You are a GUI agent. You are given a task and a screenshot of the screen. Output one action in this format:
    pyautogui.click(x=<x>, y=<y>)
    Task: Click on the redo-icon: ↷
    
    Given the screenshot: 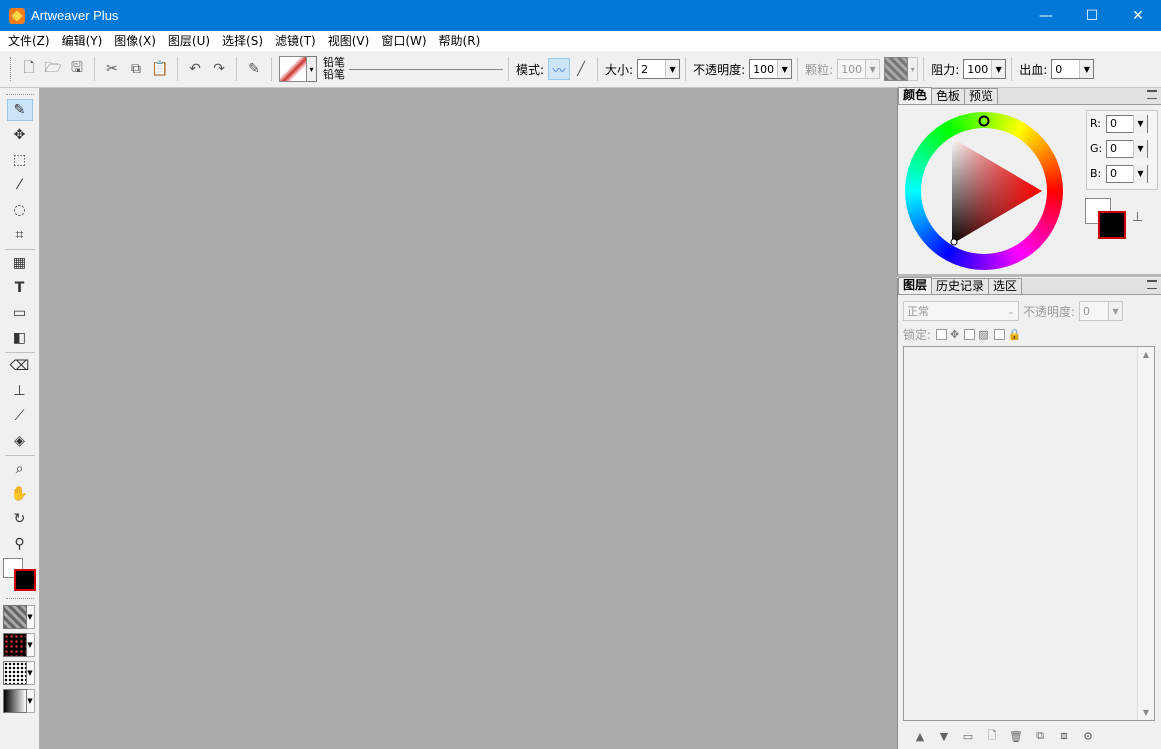 What is the action you would take?
    pyautogui.click(x=219, y=69)
    